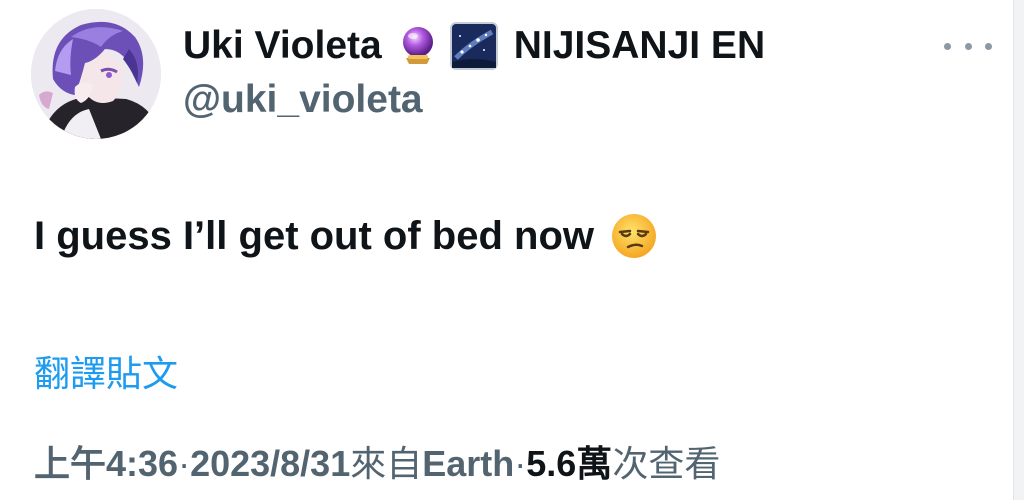 The height and width of the screenshot is (500, 1024). Describe the element at coordinates (569, 461) in the screenshot. I see `views-count: 5.6萬` at that location.